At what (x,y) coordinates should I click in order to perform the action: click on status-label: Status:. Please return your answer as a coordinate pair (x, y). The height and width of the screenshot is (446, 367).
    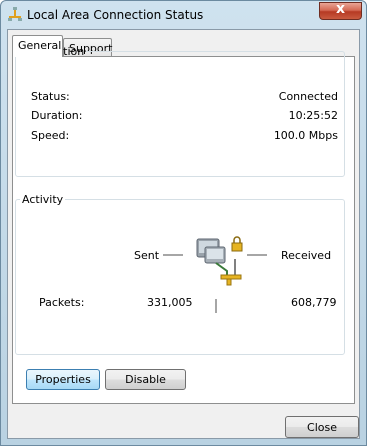
    Looking at the image, I should click on (50, 96).